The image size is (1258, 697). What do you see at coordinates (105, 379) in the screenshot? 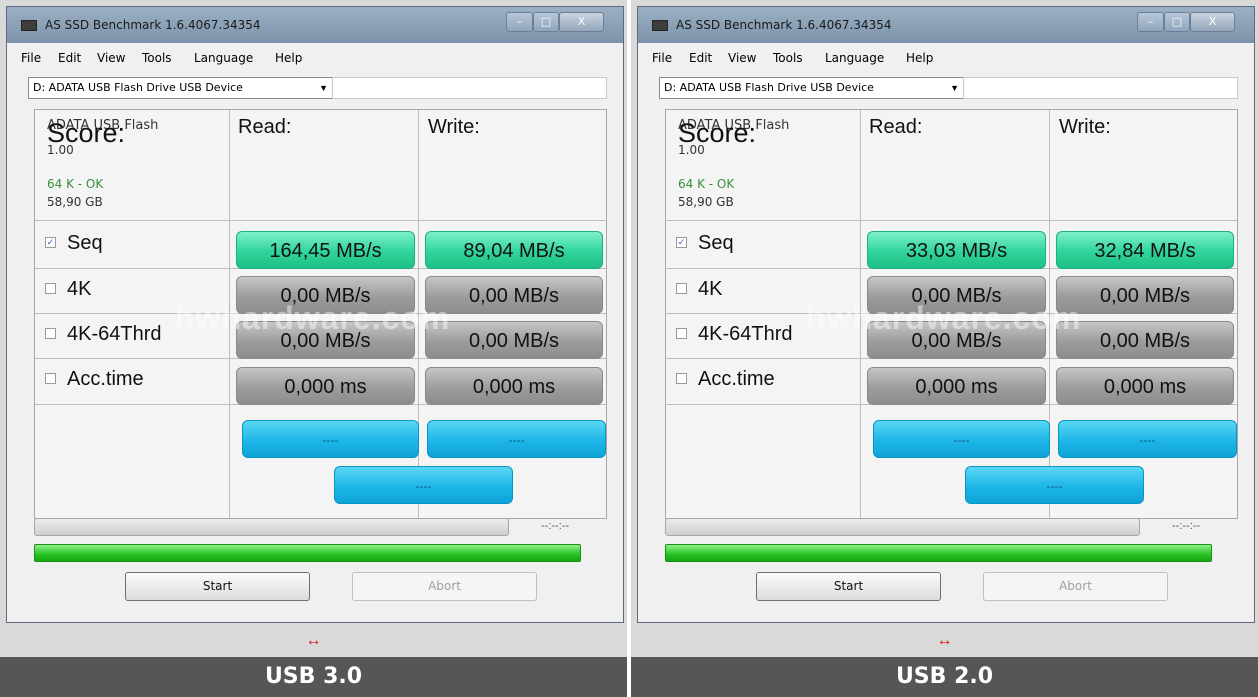
I see `acc-label: Acc.time` at bounding box center [105, 379].